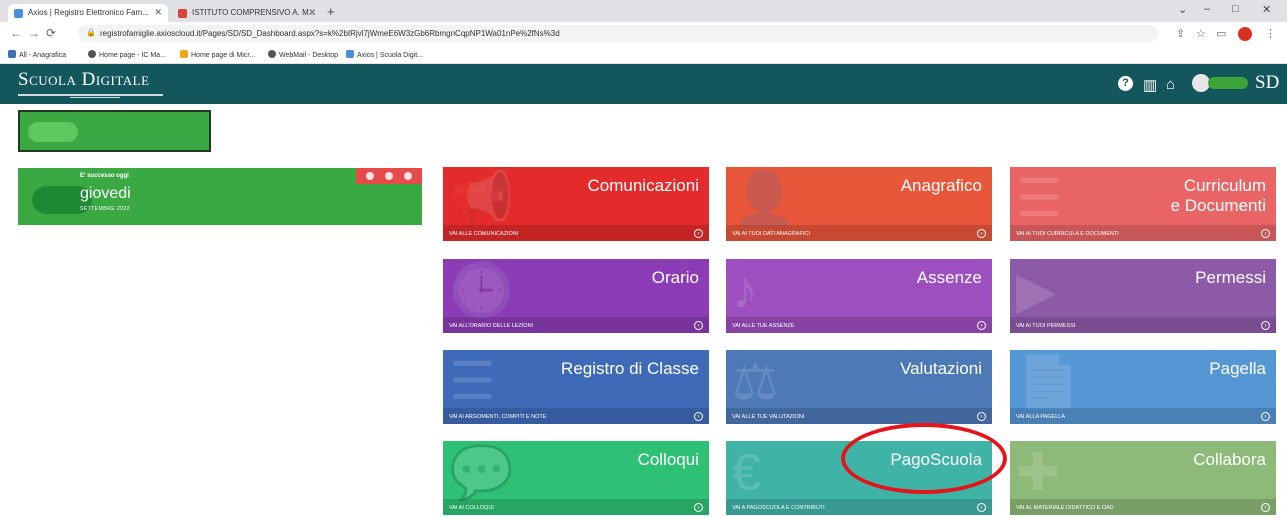 This screenshot has height=518, width=1287. What do you see at coordinates (389, 176) in the screenshot?
I see `calendar-icon` at bounding box center [389, 176].